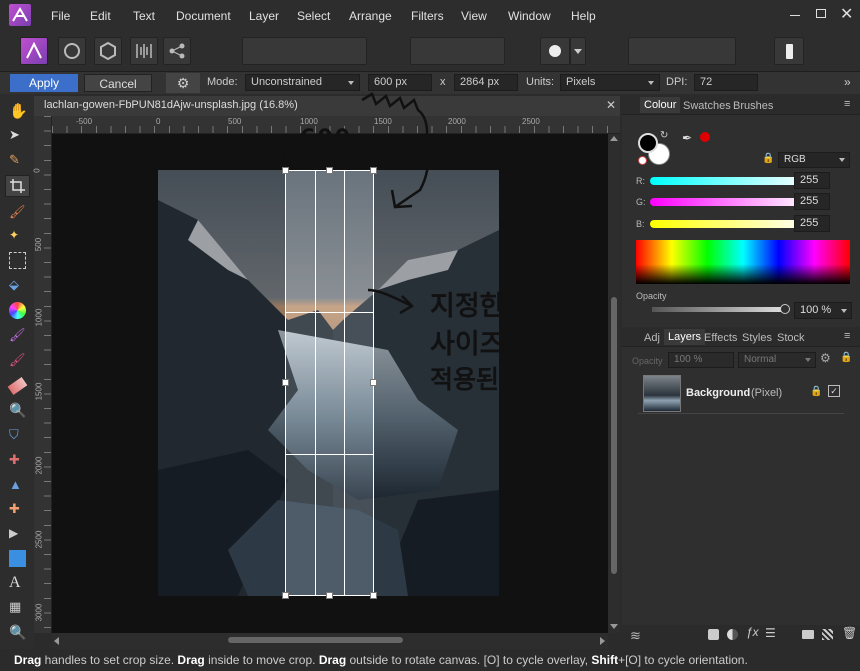  Describe the element at coordinates (261, 660) in the screenshot. I see `status-text: inside to move crop.` at that location.